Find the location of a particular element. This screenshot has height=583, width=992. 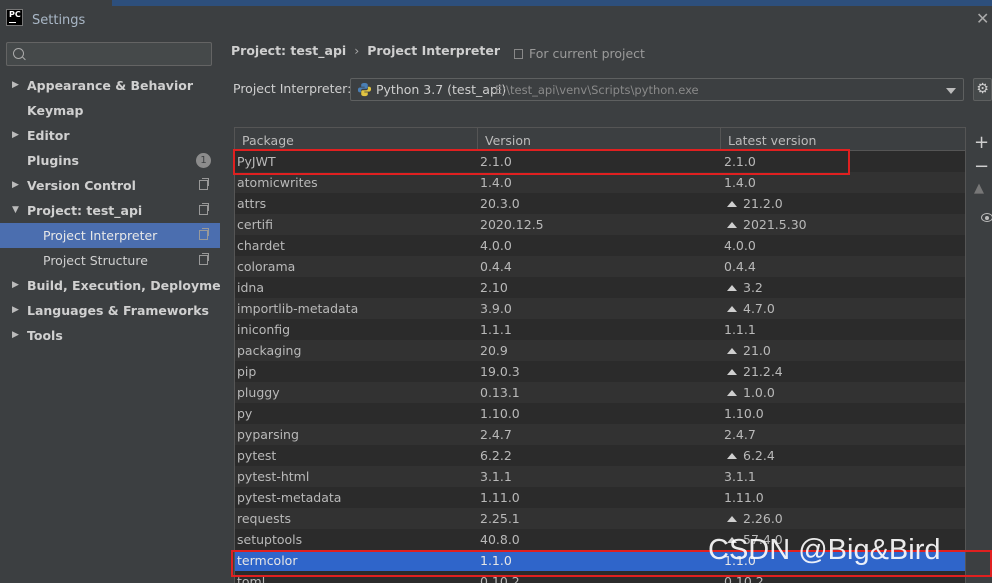

table-row: pip 19.0.3 21.2.4 is located at coordinates (600, 371).